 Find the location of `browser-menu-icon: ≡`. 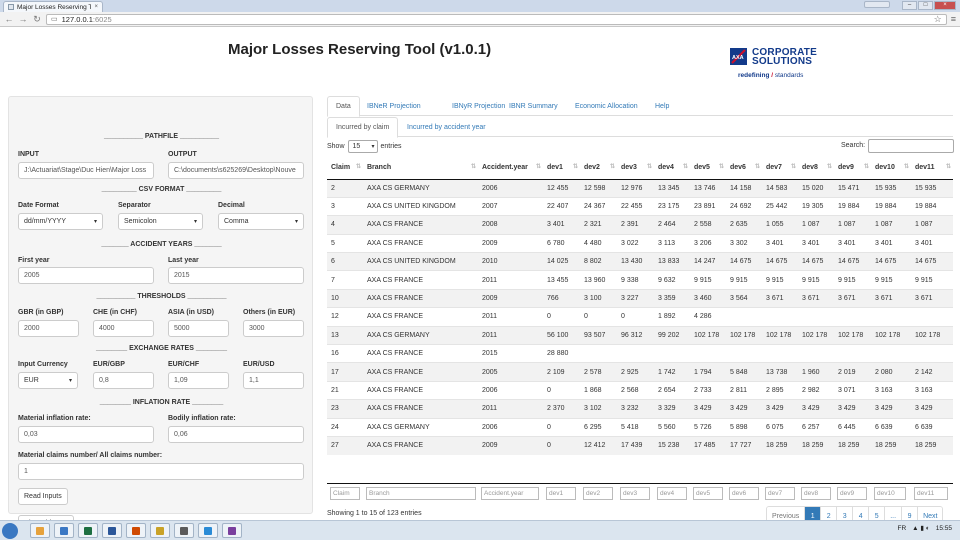

browser-menu-icon: ≡ is located at coordinates (953, 19).